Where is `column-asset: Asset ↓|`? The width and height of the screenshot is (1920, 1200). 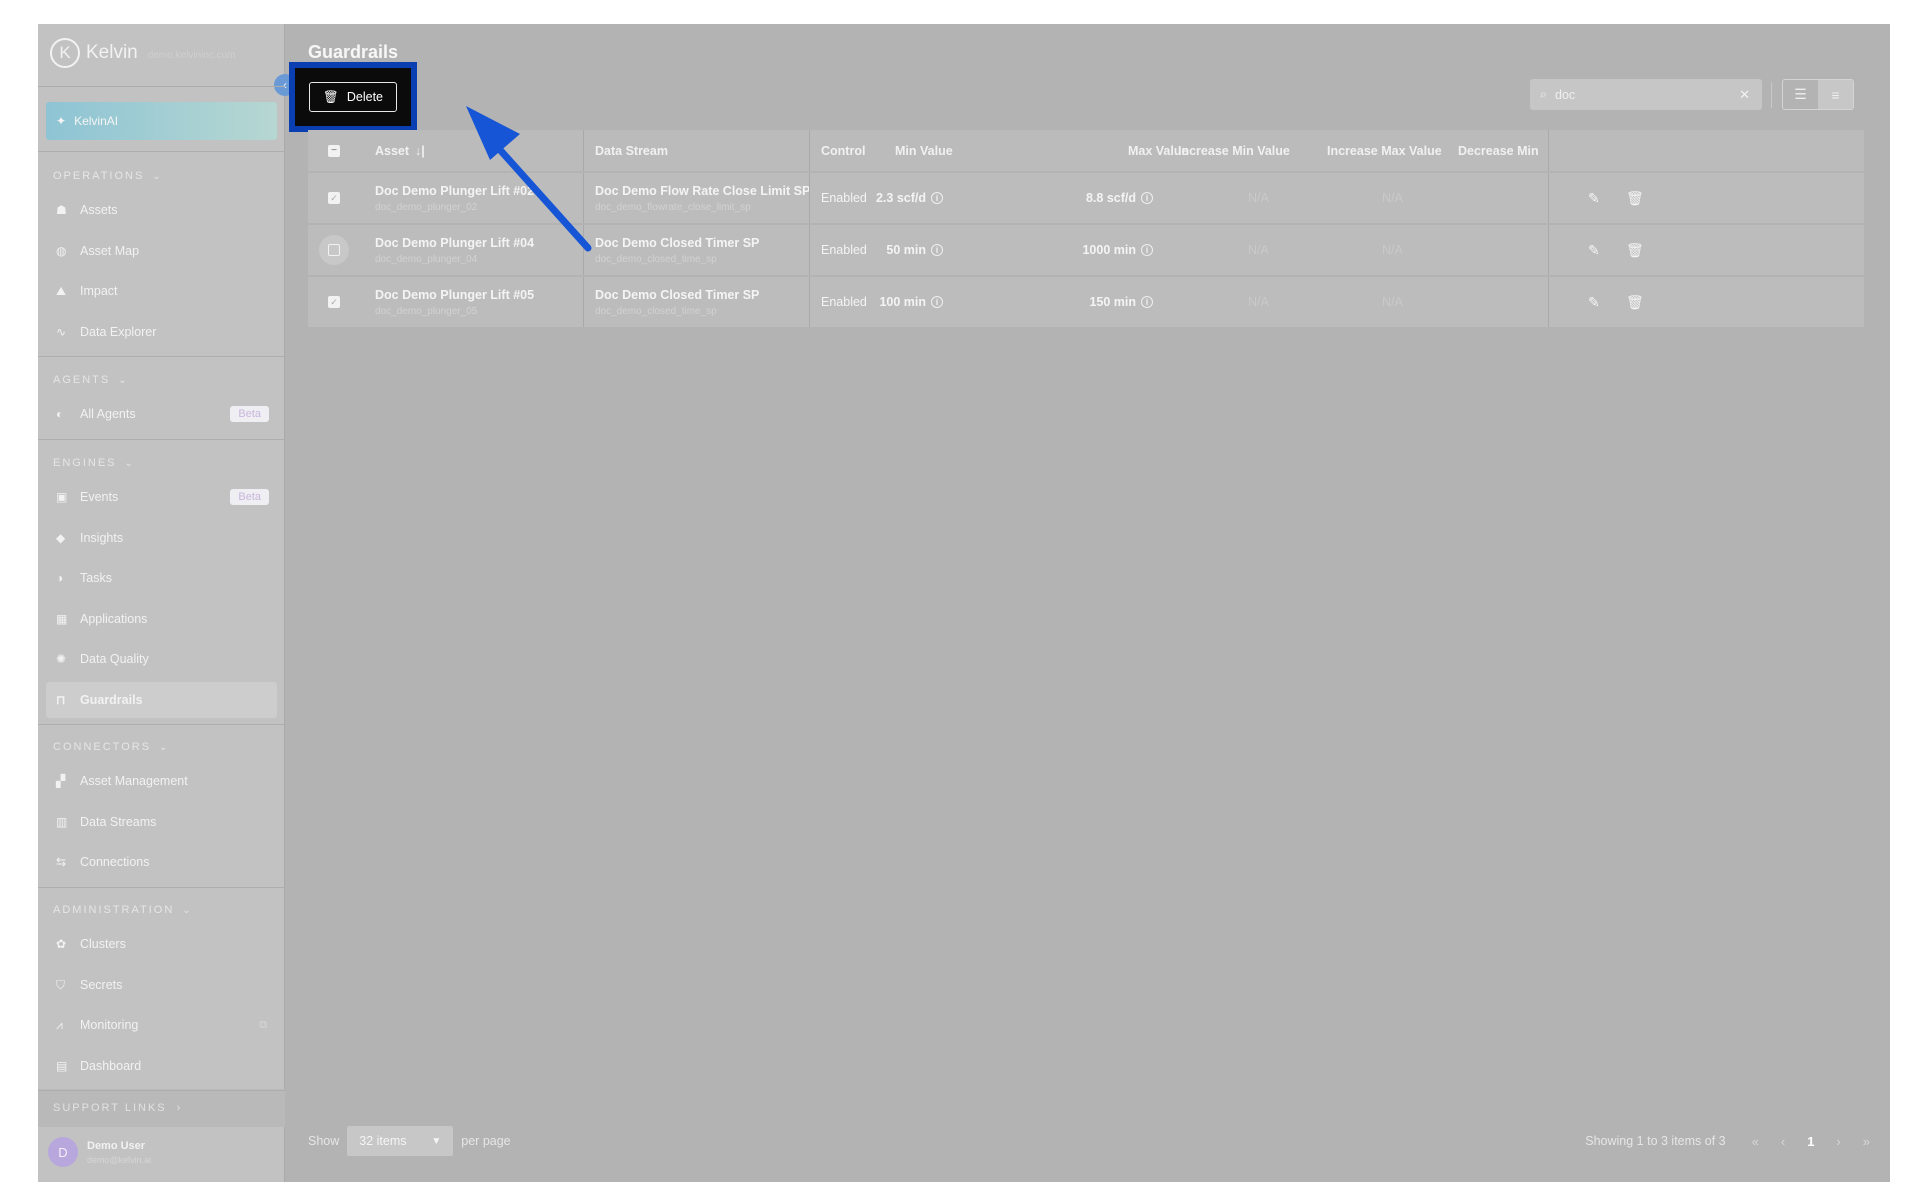
column-asset: Asset ↓| is located at coordinates (400, 150).